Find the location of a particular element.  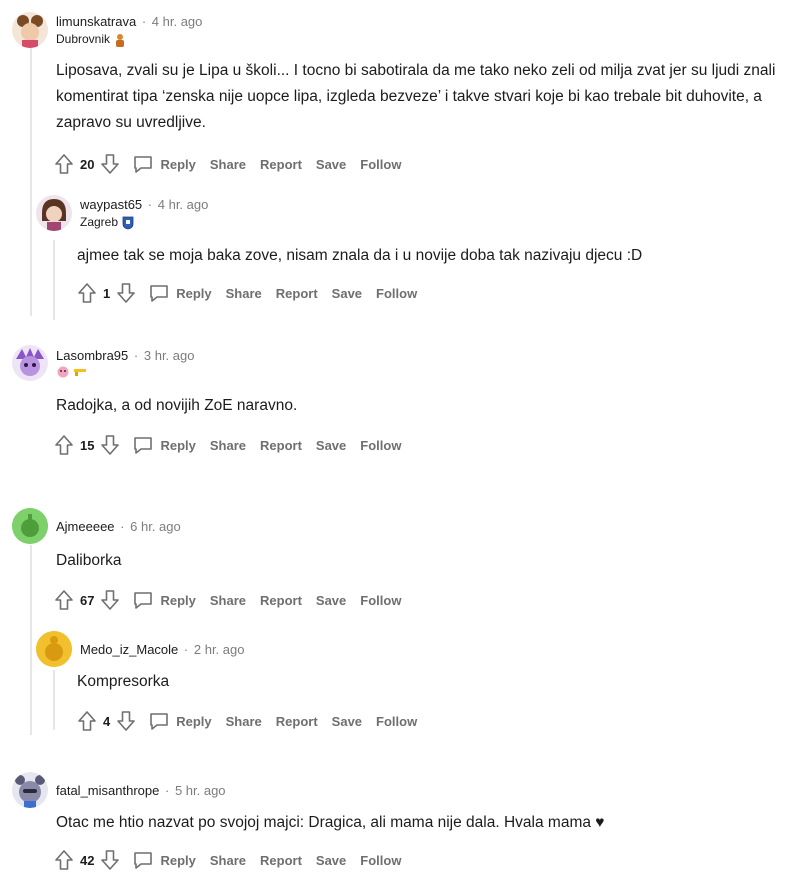

username: limunskatrava is located at coordinates (96, 21).